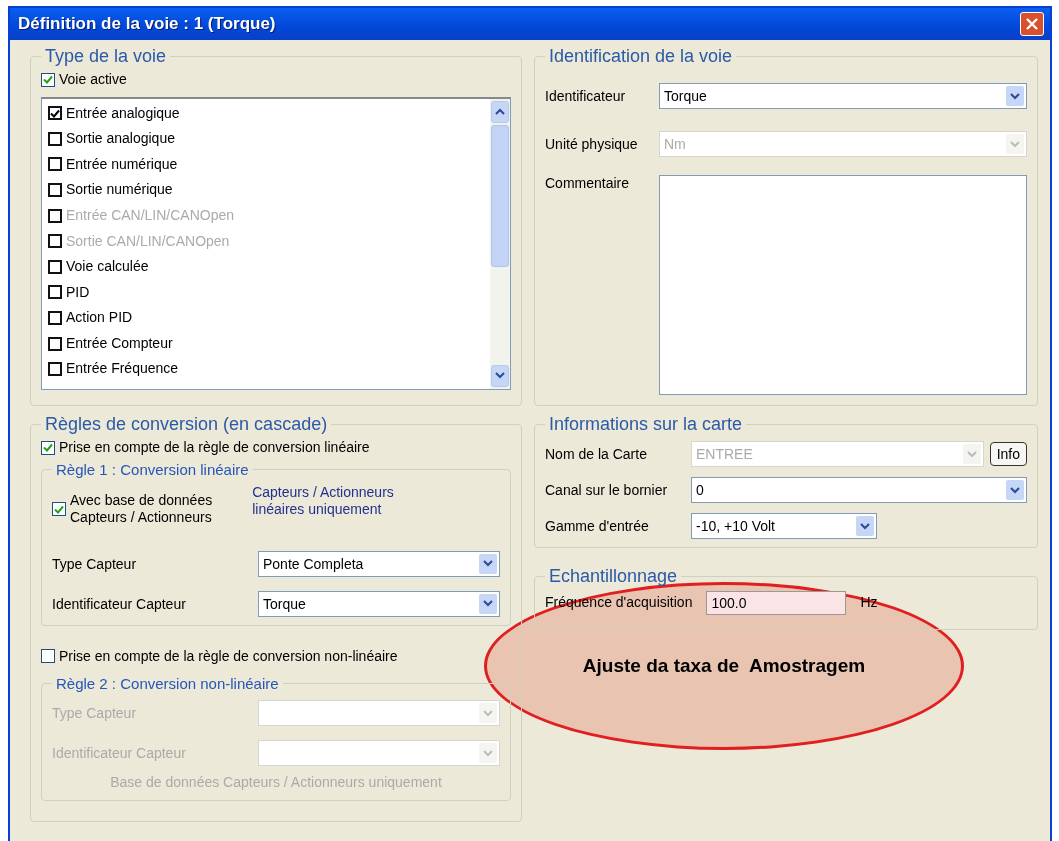 This screenshot has width=1059, height=841. Describe the element at coordinates (379, 563) in the screenshot. I see `dropdown: Ponte Completa` at that location.